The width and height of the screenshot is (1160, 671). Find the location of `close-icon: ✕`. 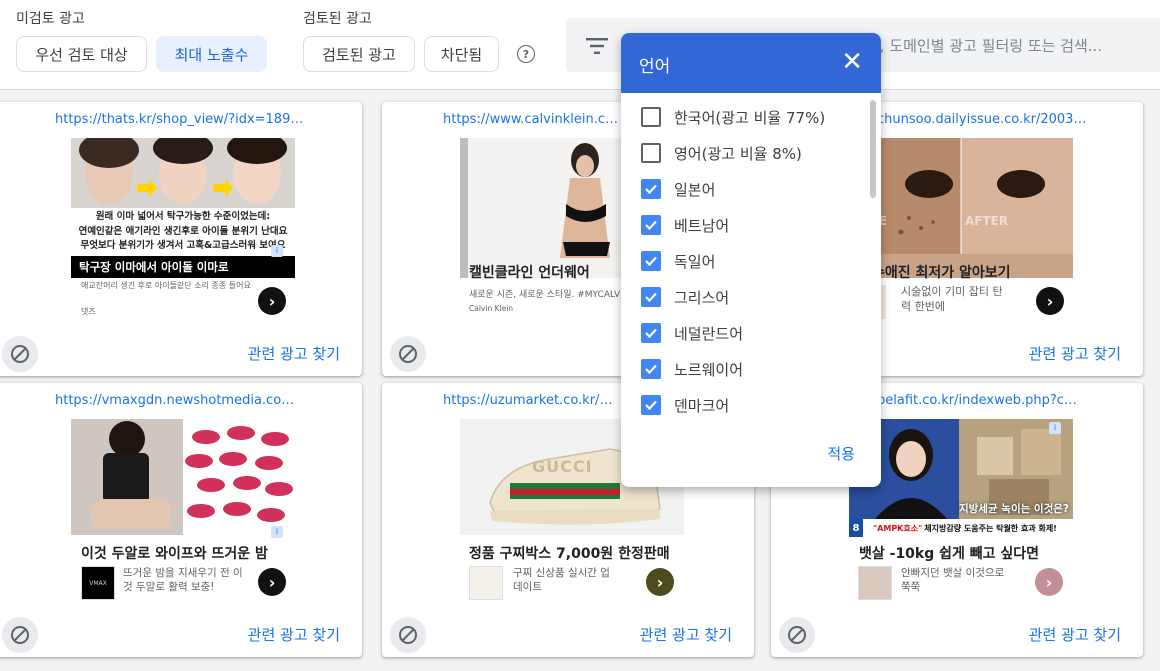

close-icon: ✕ is located at coordinates (852, 62).